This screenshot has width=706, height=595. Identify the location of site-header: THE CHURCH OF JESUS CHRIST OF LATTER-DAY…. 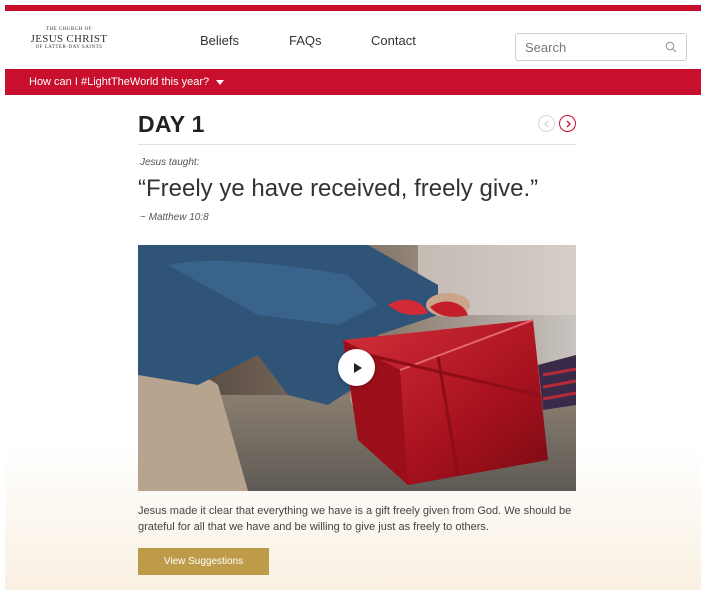
(353, 40).